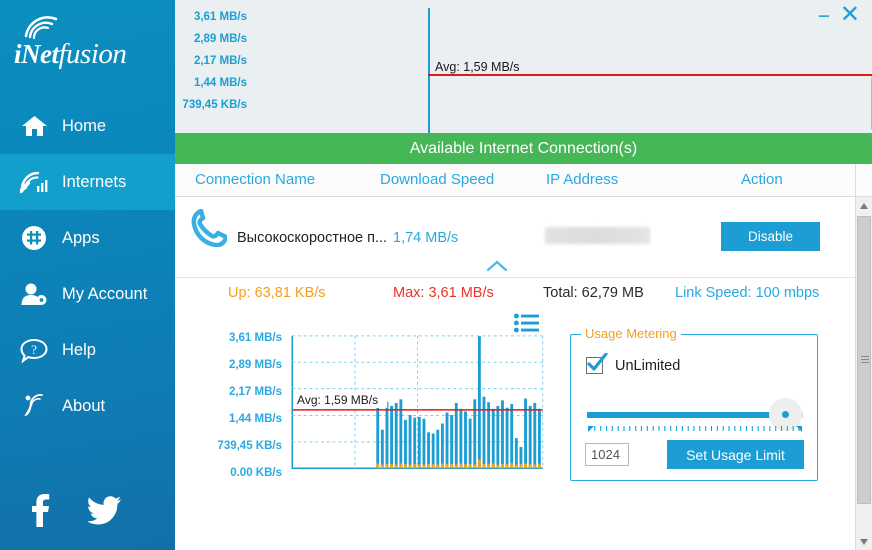 This screenshot has width=872, height=550. Describe the element at coordinates (593, 293) in the screenshot. I see `total-stat: Total: 62,79 MB` at that location.